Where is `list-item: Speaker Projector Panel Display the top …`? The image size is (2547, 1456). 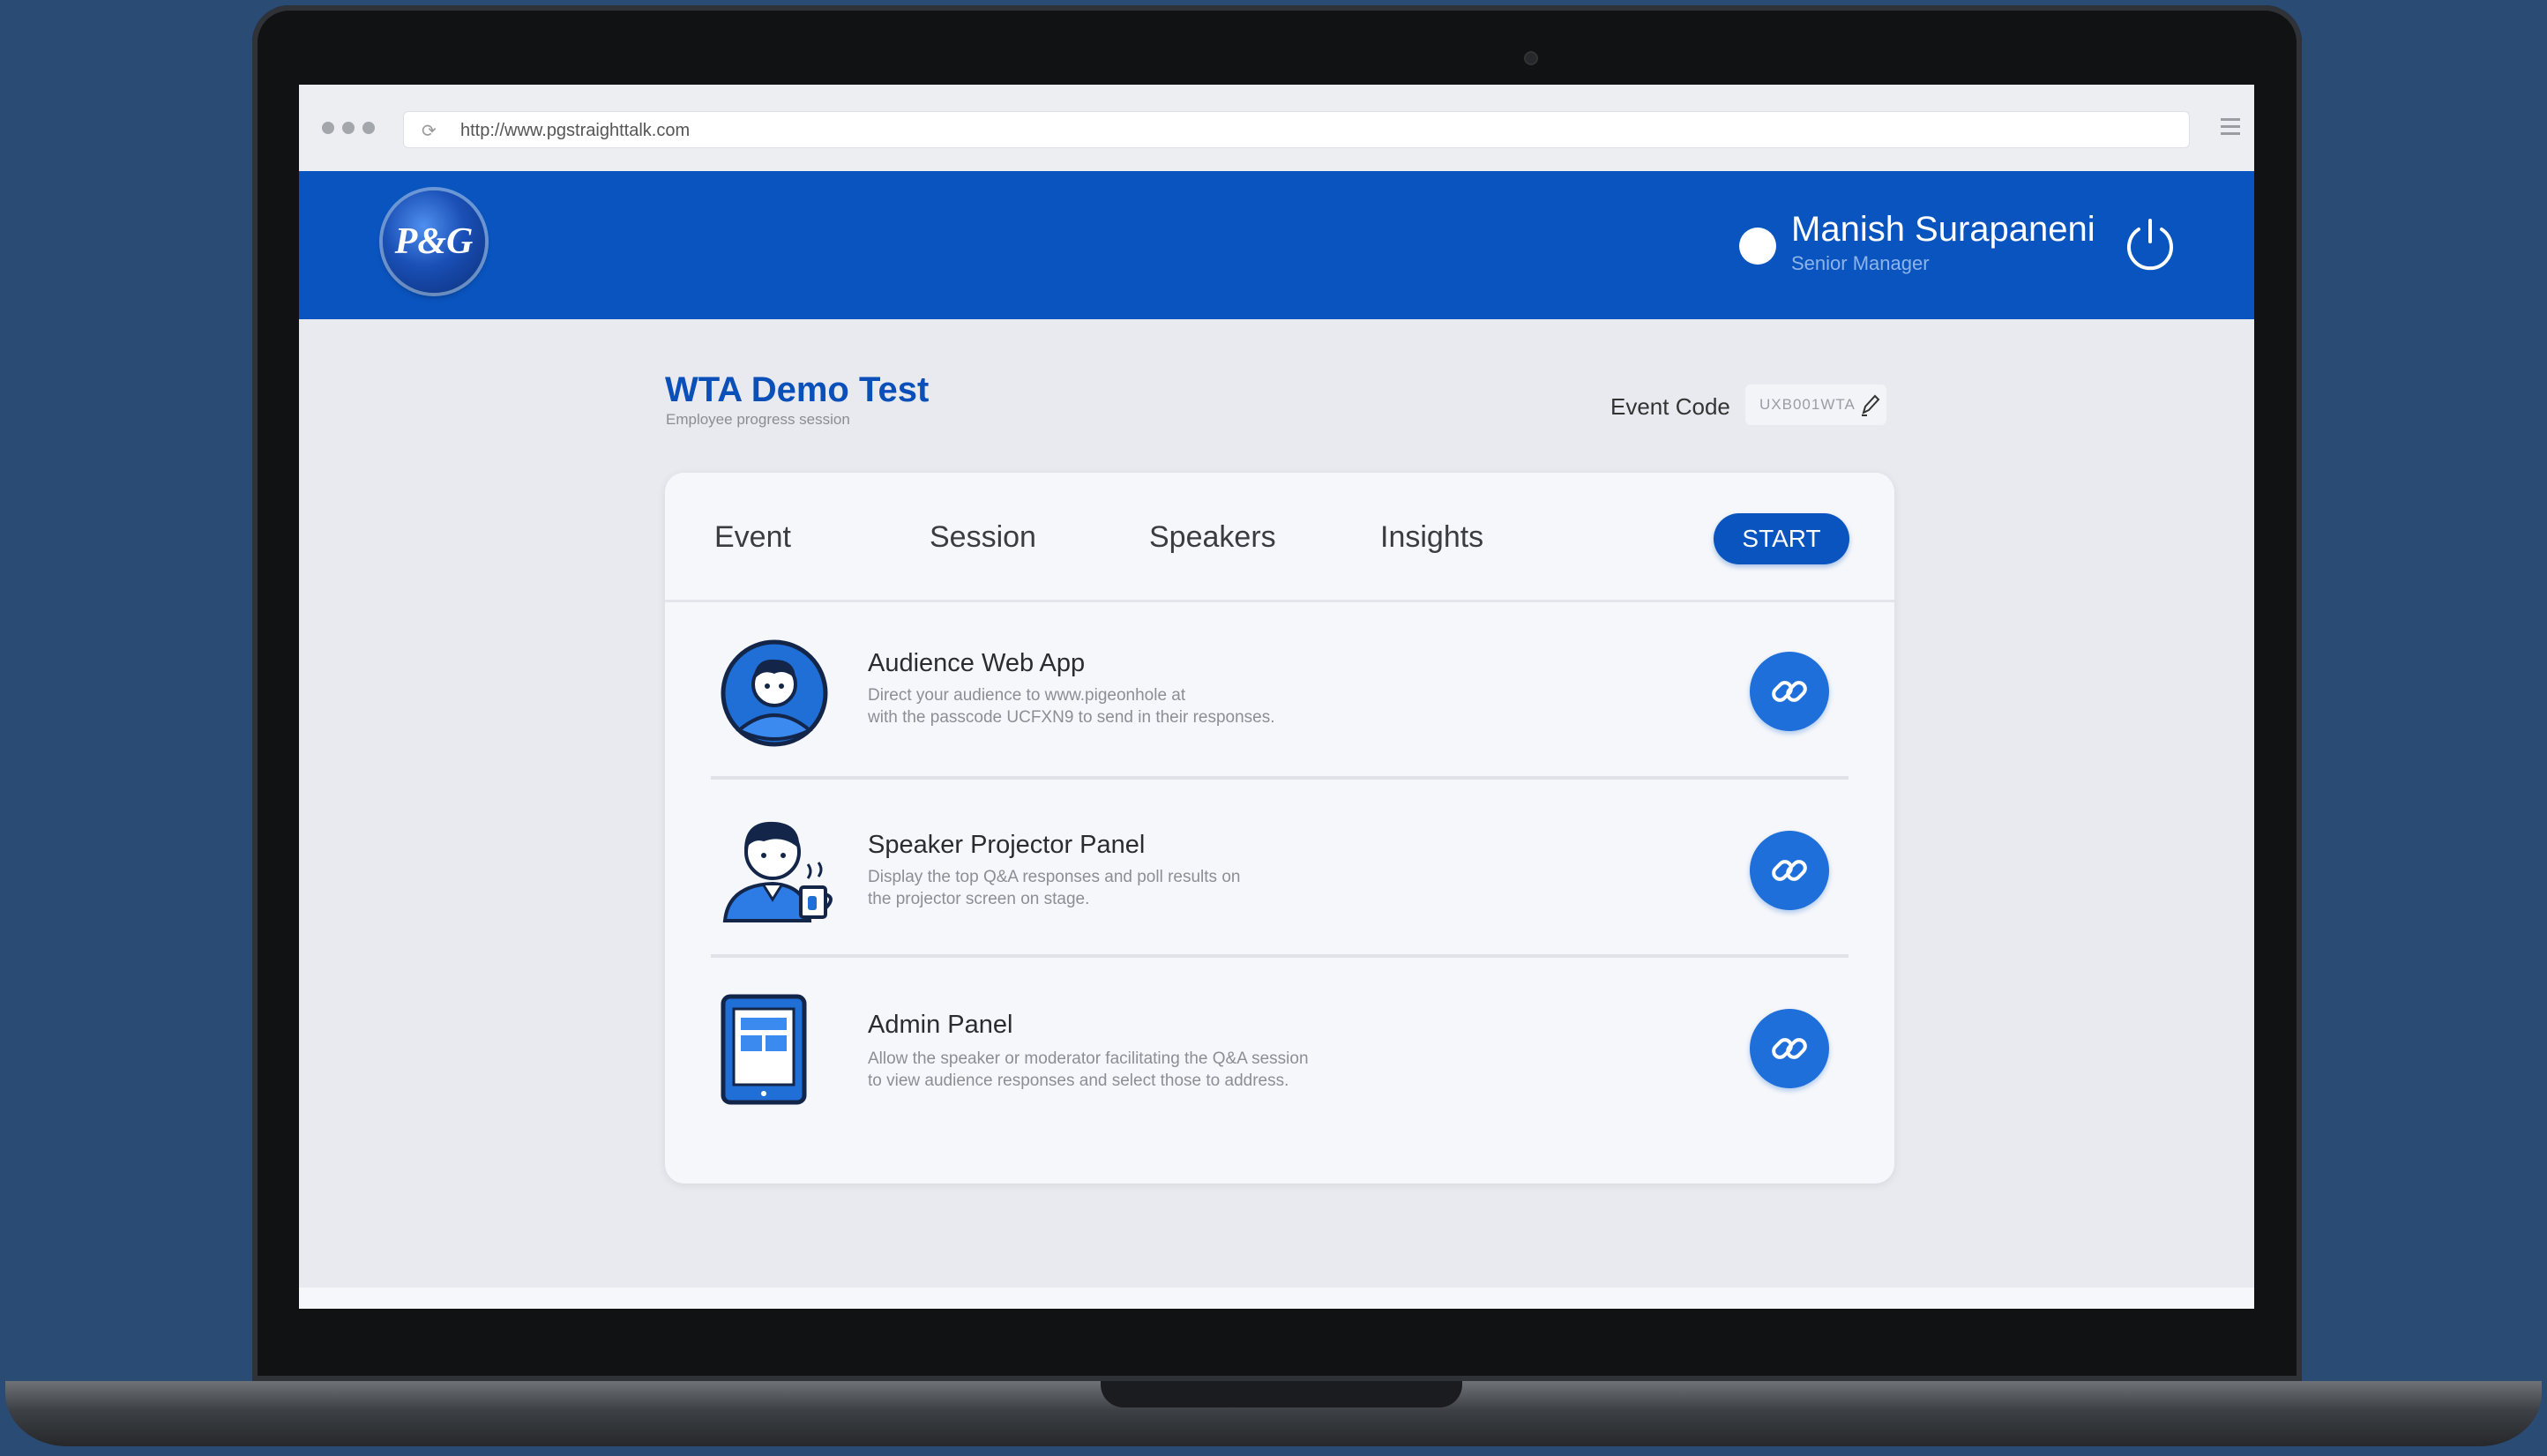
list-item: Speaker Projector Panel Display the top … is located at coordinates (1280, 869).